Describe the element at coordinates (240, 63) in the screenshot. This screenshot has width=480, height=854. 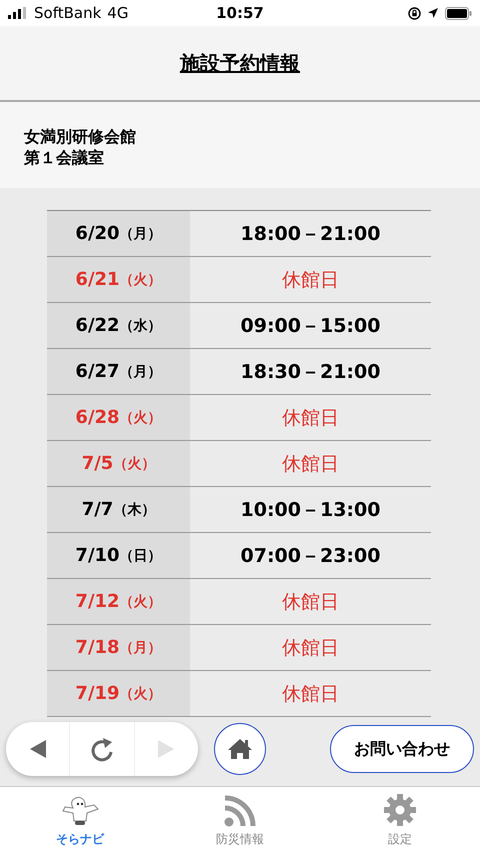
I see `page-title: 施設予約情報` at that location.